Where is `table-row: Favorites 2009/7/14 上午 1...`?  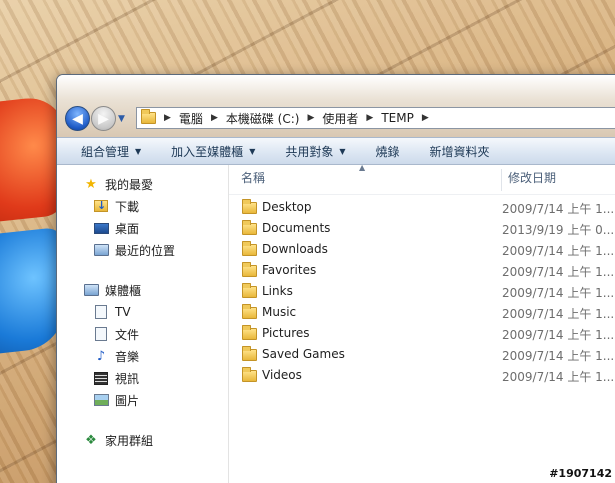 table-row: Favorites 2009/7/14 上午 1... is located at coordinates (422, 270).